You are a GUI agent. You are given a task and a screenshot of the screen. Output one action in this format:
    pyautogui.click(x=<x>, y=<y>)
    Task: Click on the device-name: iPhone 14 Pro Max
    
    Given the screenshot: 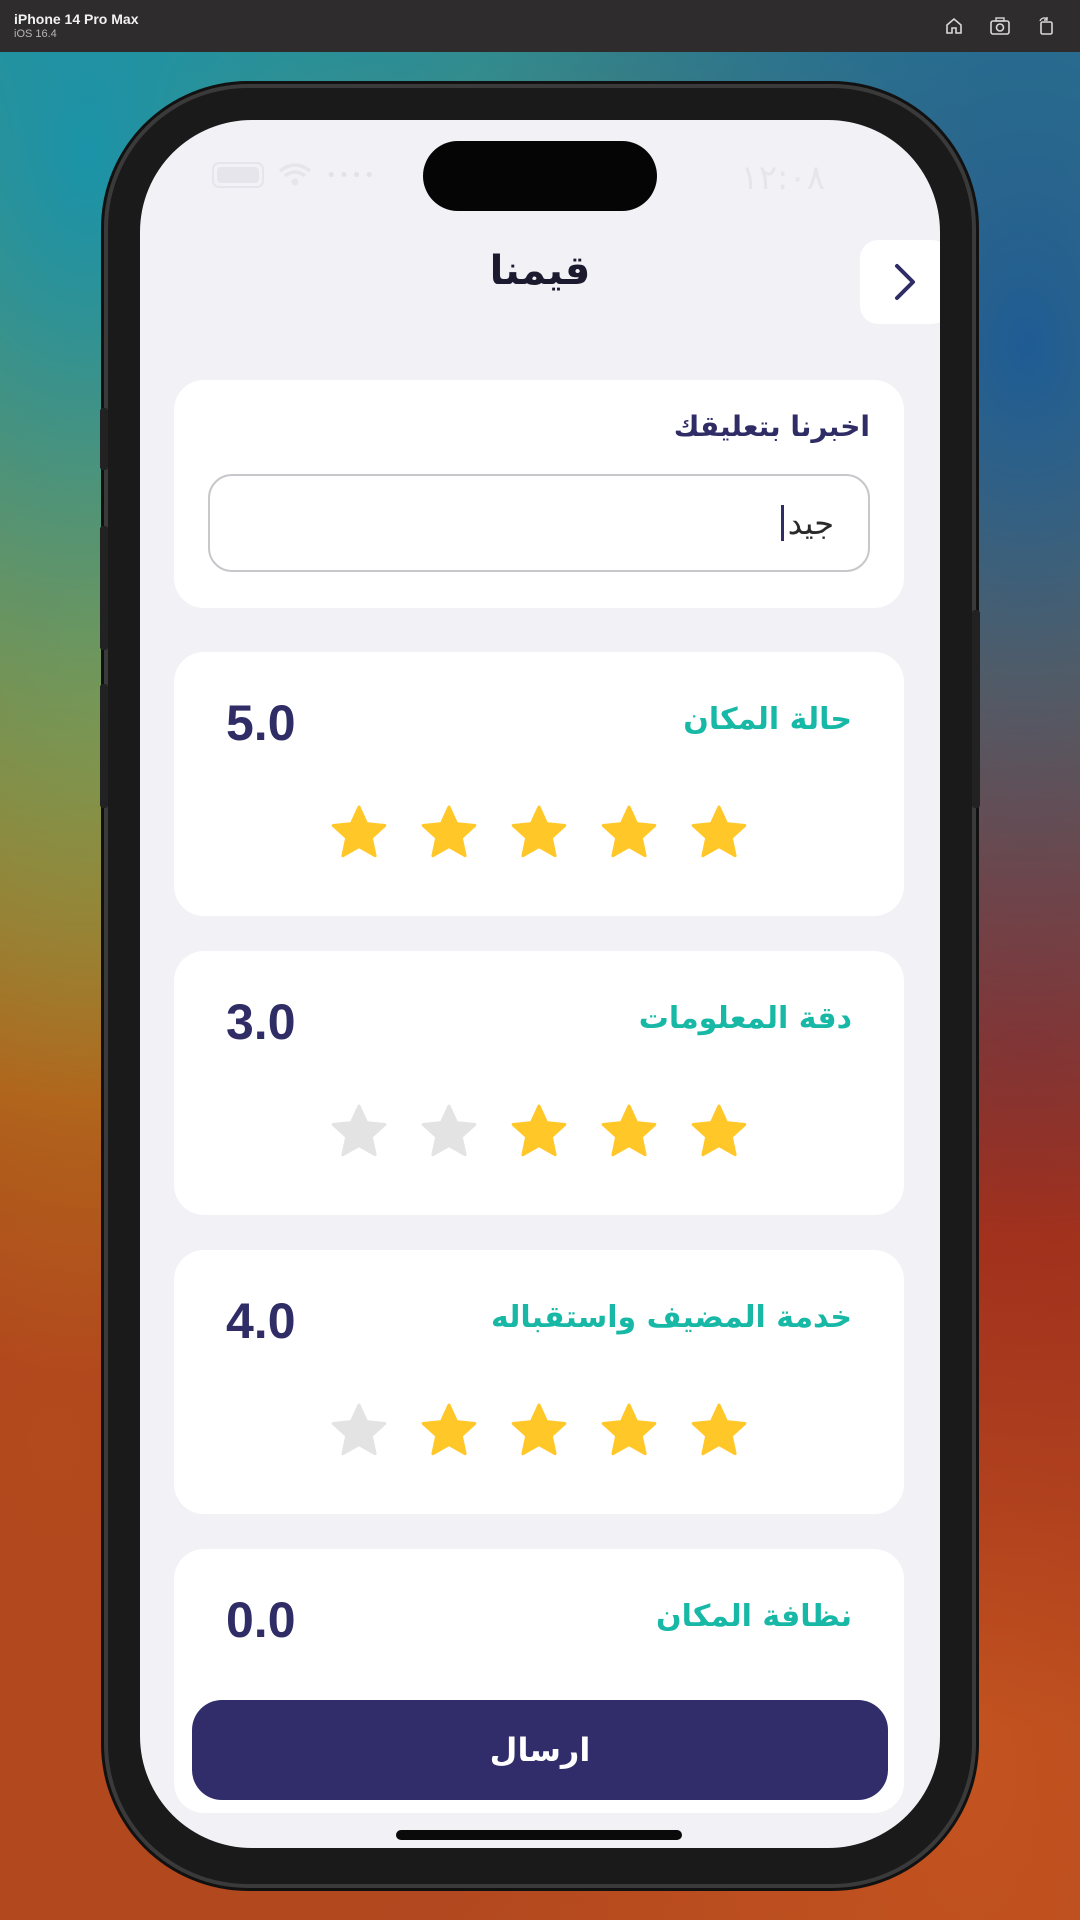 What is the action you would take?
    pyautogui.click(x=76, y=19)
    